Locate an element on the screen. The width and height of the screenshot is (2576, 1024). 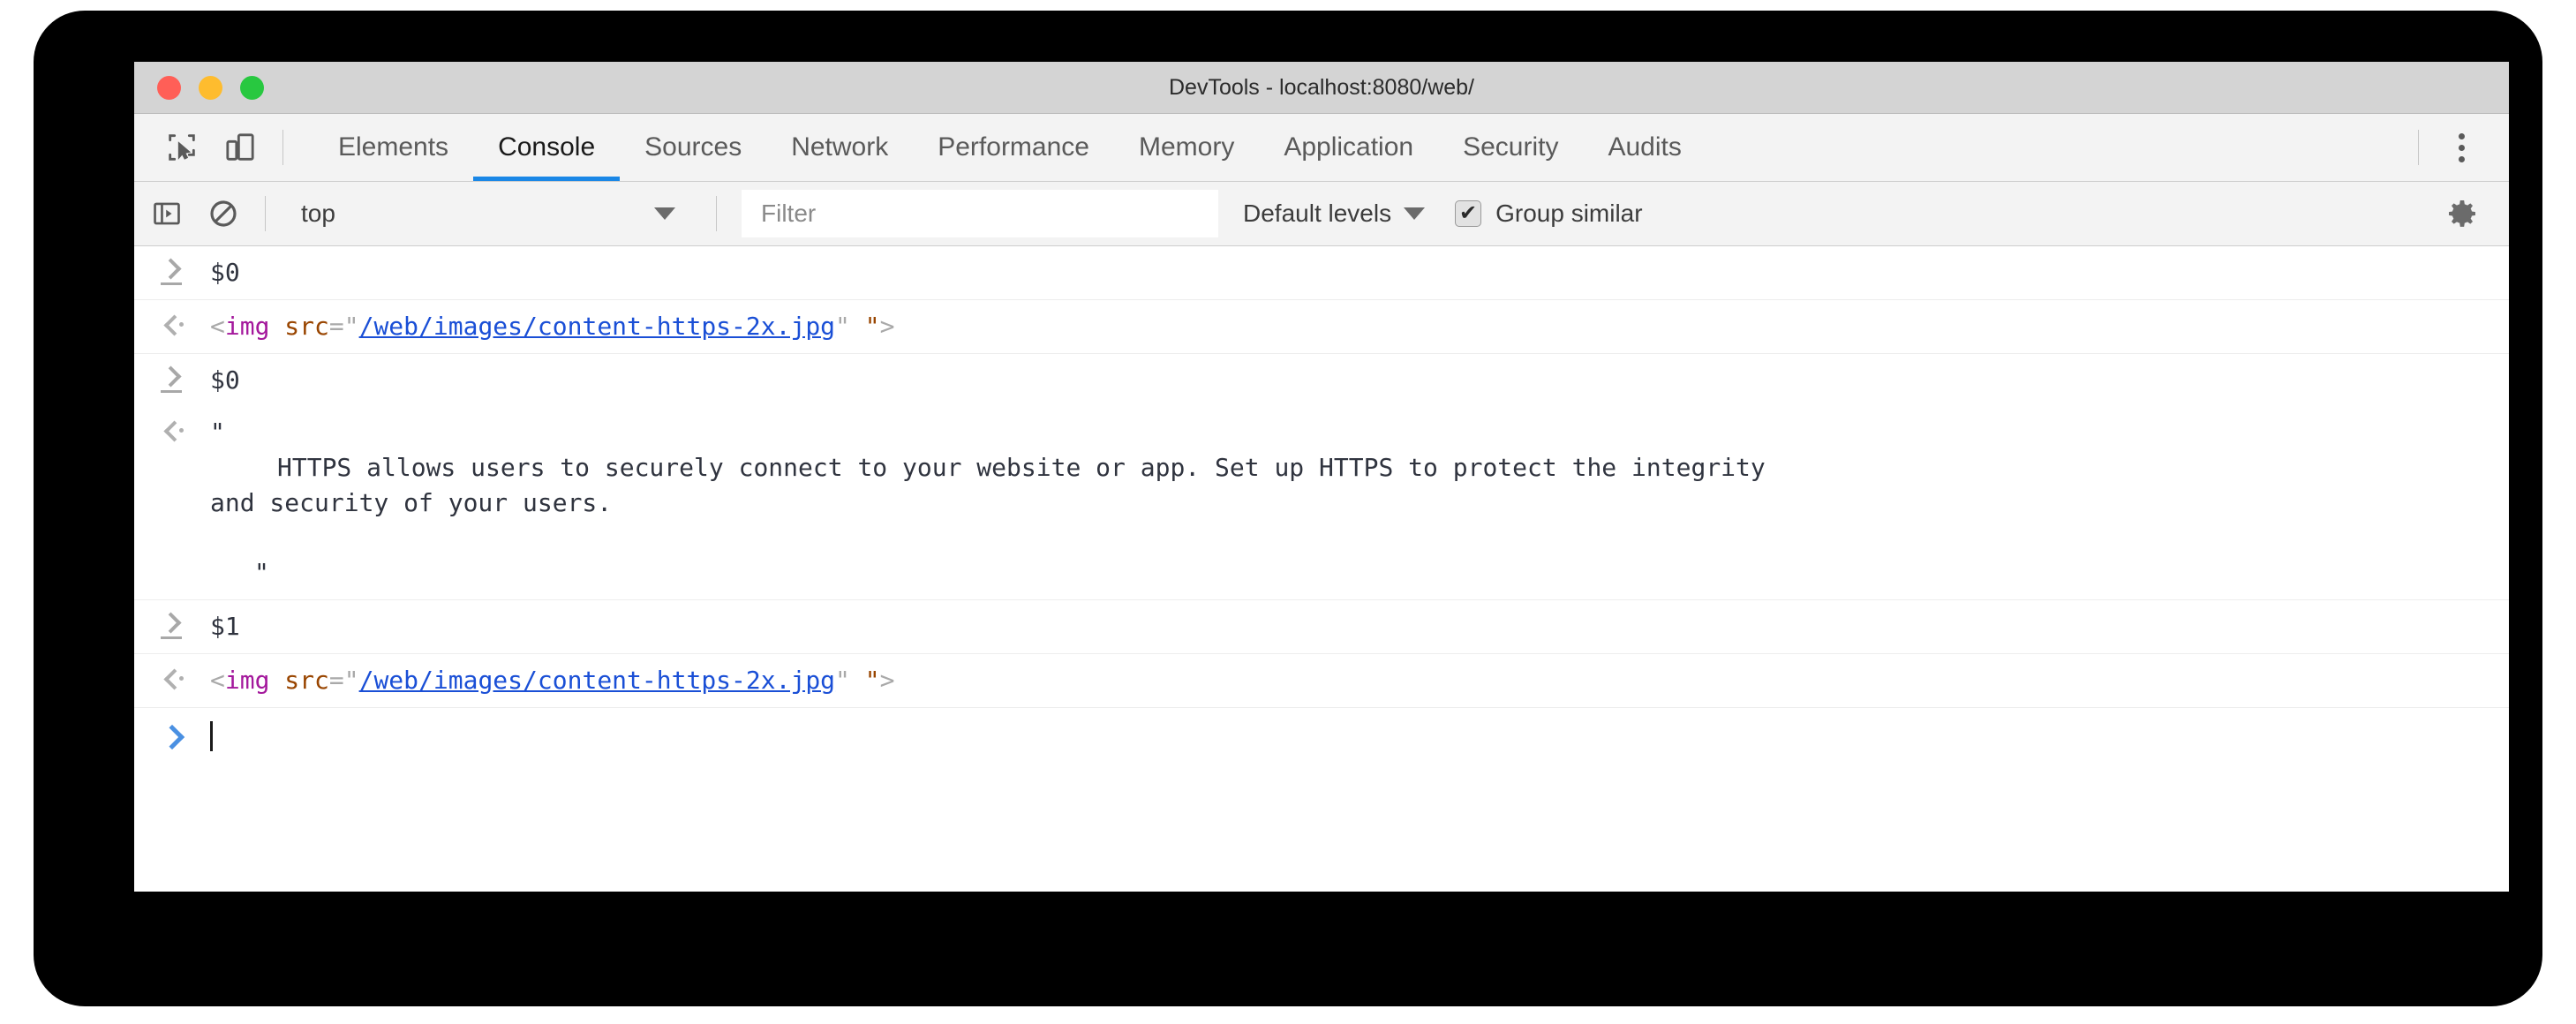
console-toolbar-divider is located at coordinates (266, 213).